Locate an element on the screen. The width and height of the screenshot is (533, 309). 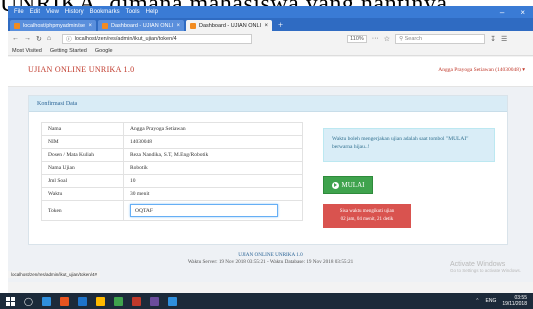
table-row: Token is located at coordinates (172, 210).